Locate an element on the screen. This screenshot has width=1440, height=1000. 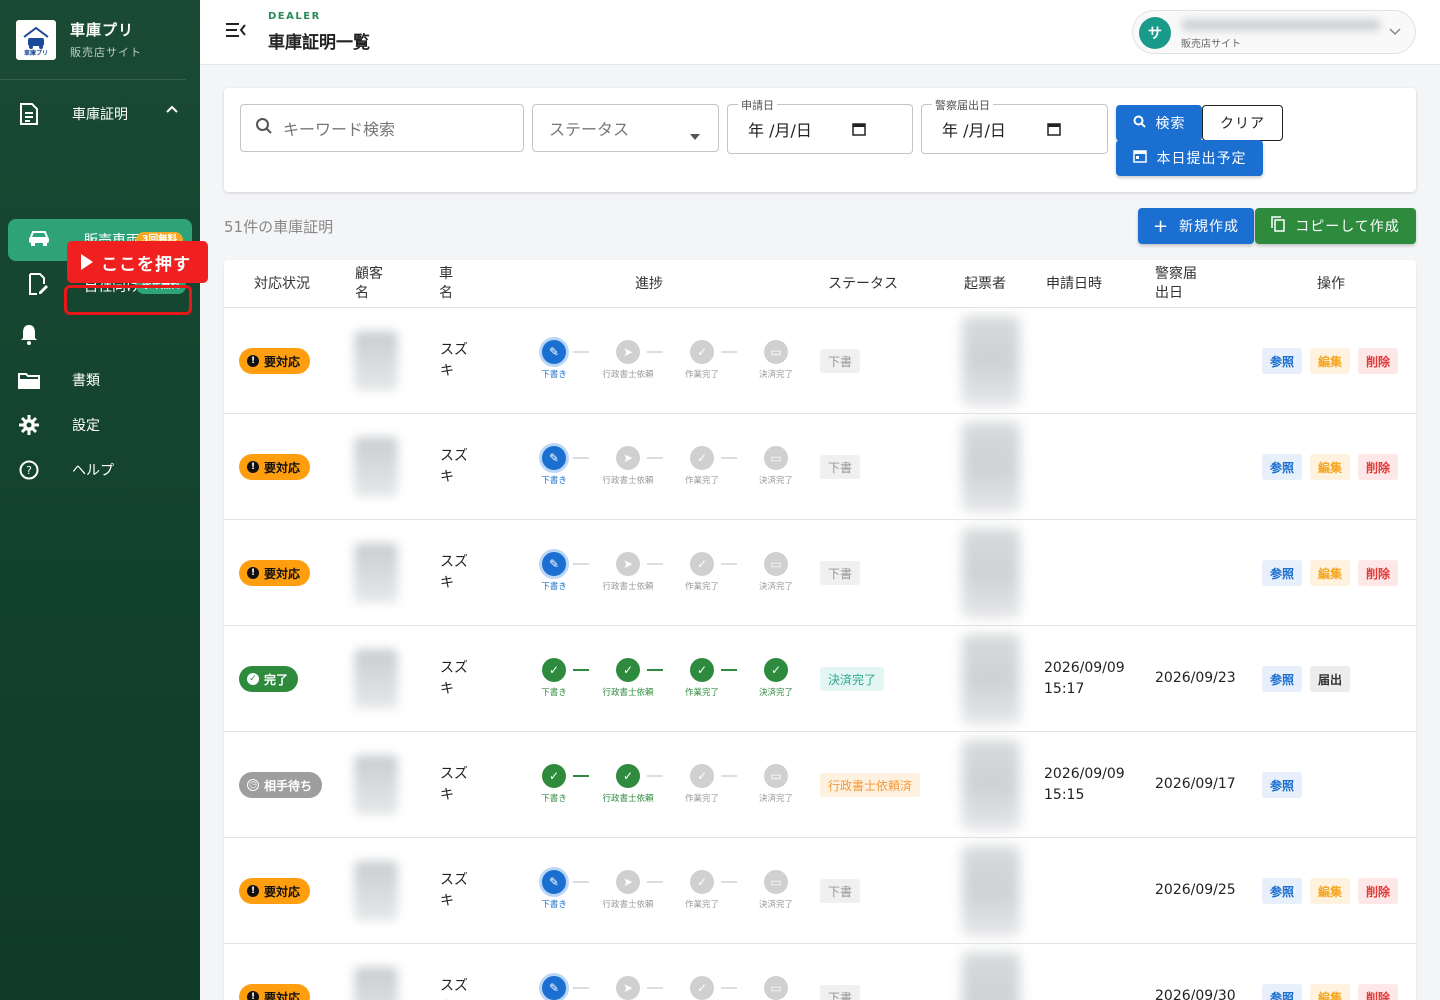
clear-button: クリア is located at coordinates (1242, 123).